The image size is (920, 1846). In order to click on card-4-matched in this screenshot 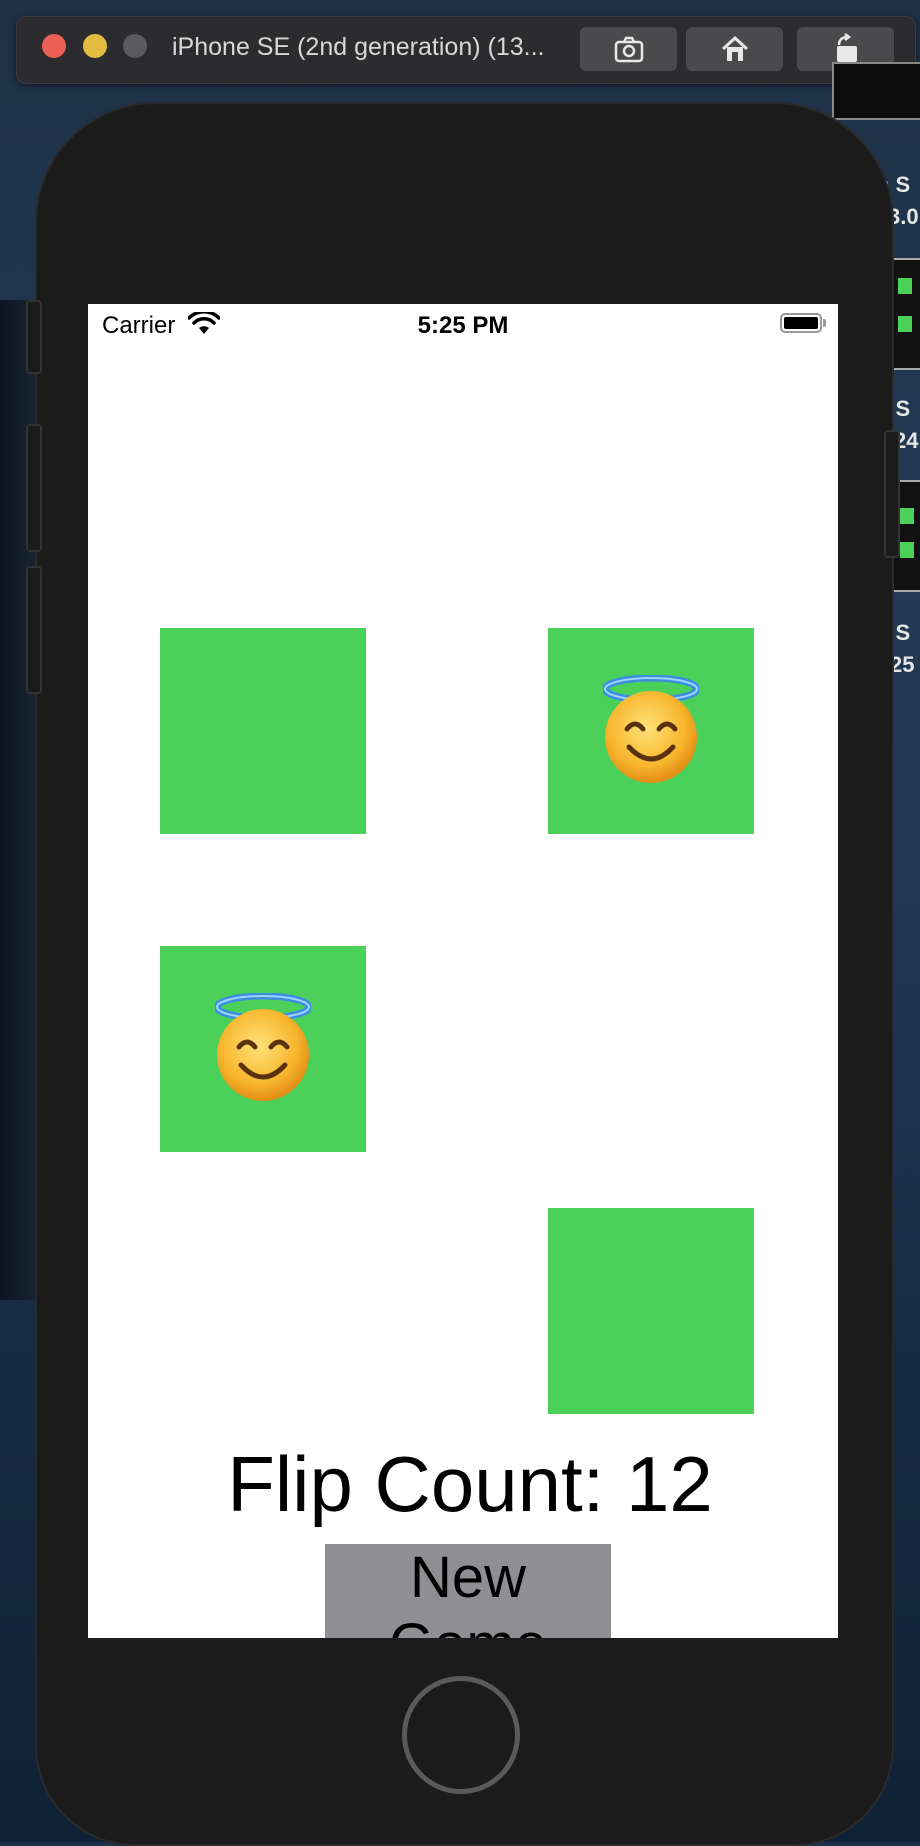, I will do `click(651, 1049)`.